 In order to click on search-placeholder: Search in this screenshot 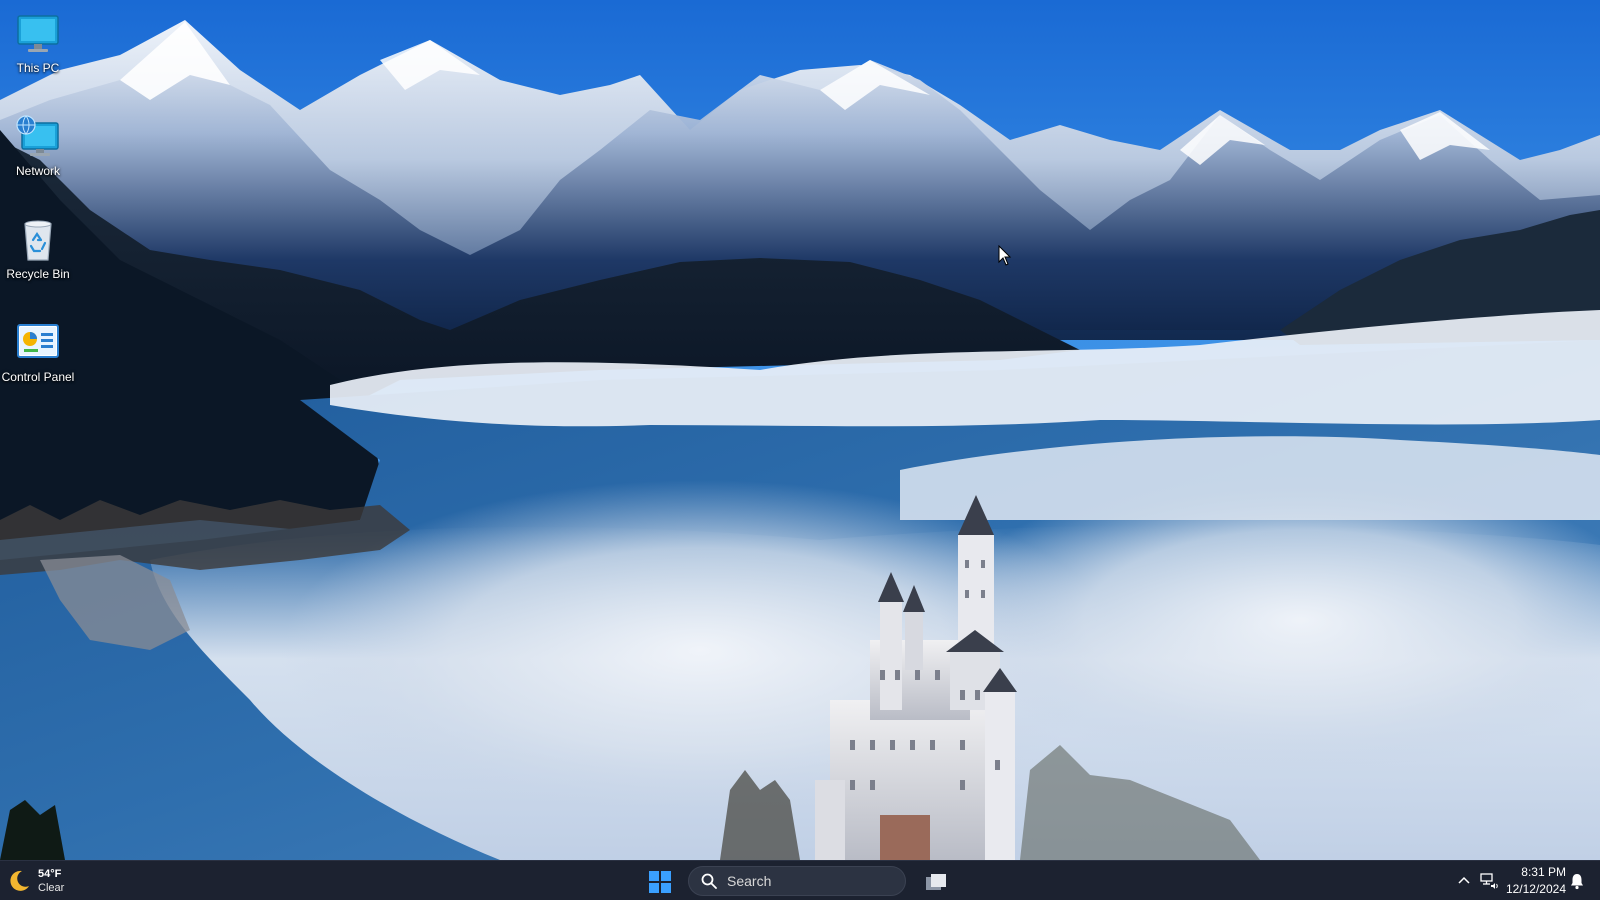, I will do `click(749, 881)`.